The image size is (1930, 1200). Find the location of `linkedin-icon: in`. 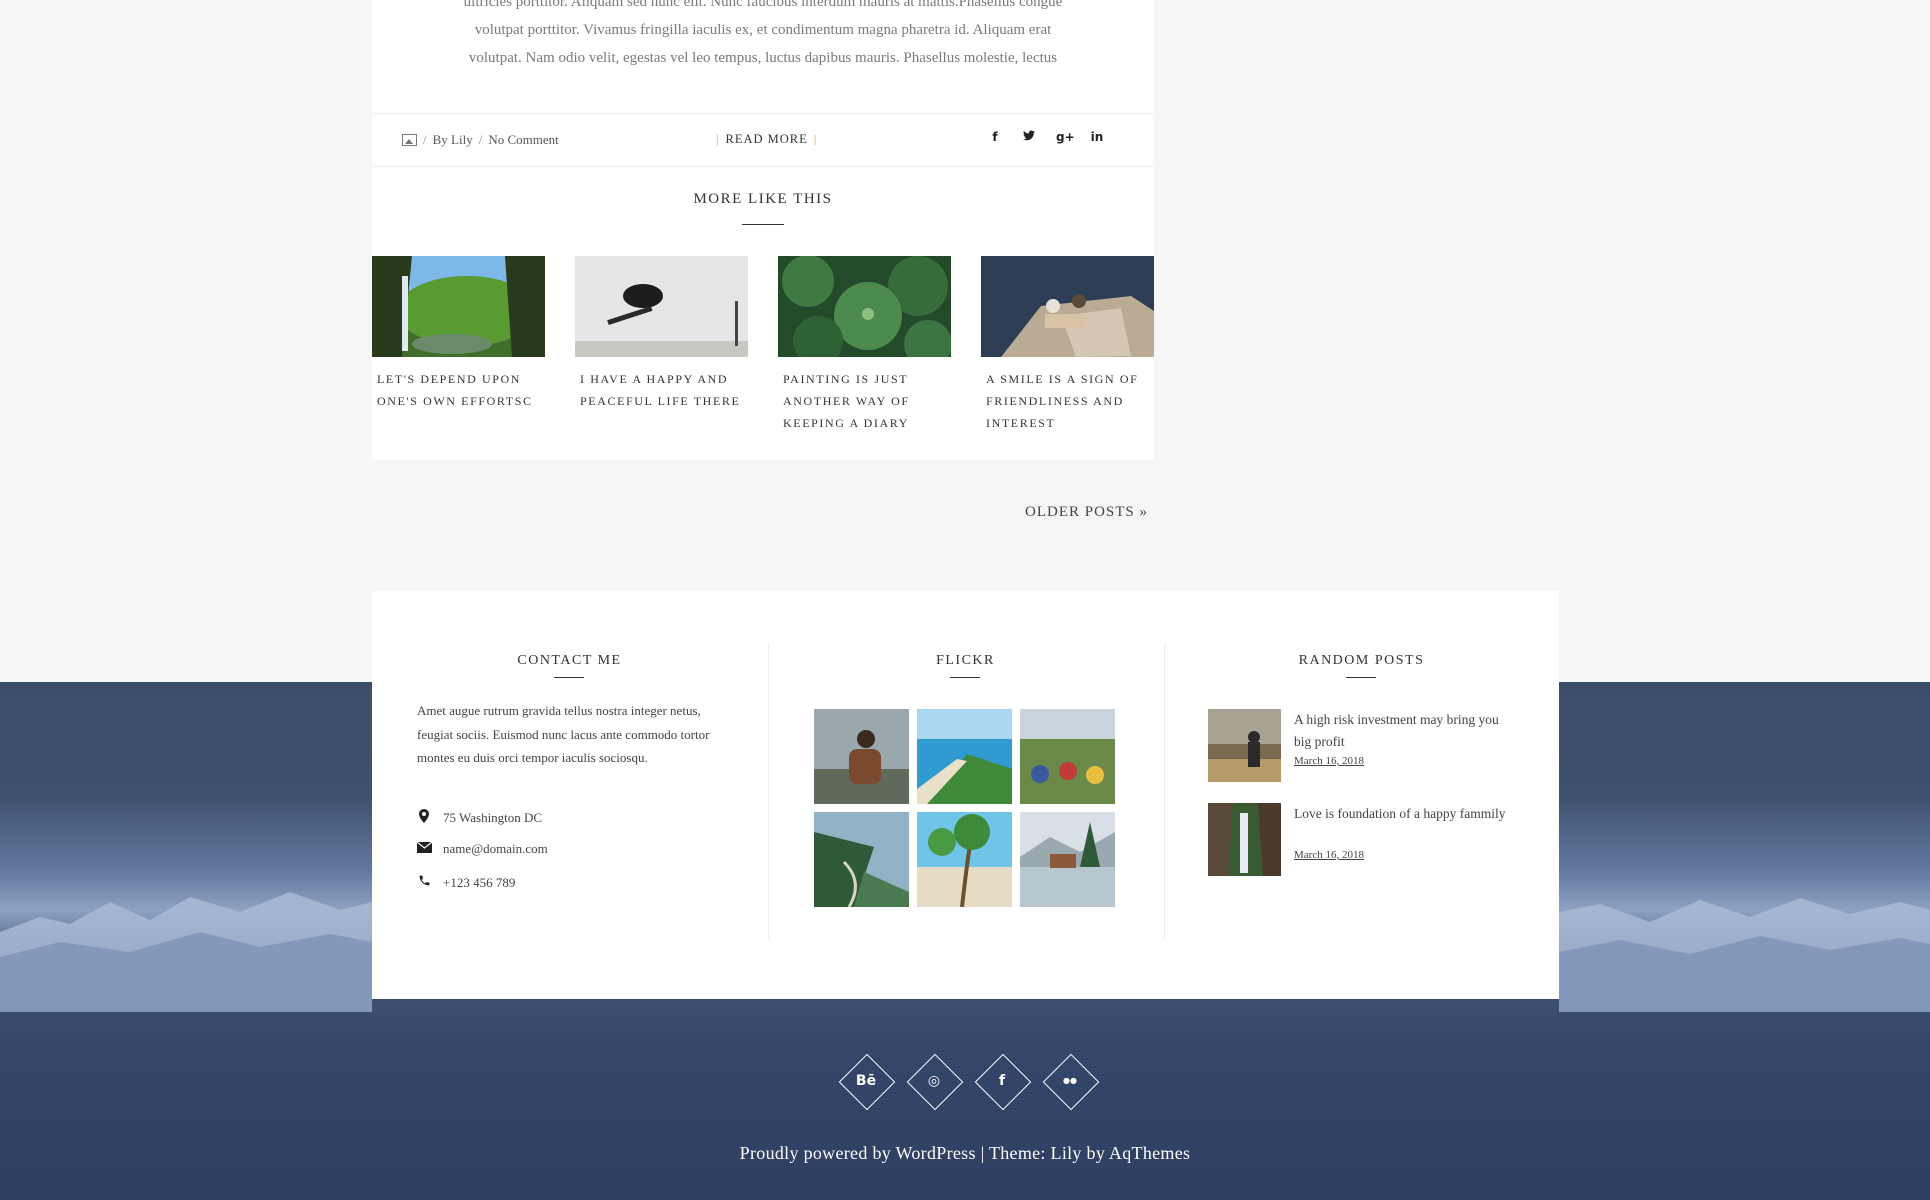

linkedin-icon: in is located at coordinates (1097, 137).